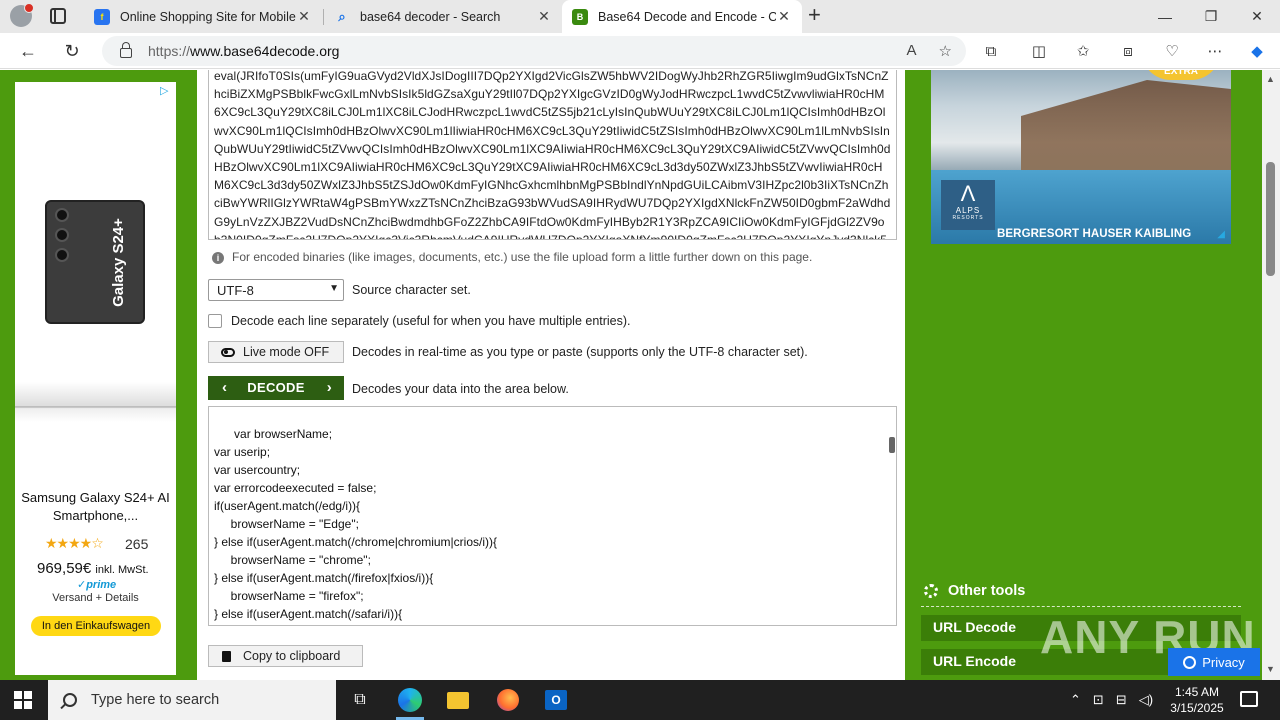  I want to click on extra-badge: EXTRA, so click(1181, 75).